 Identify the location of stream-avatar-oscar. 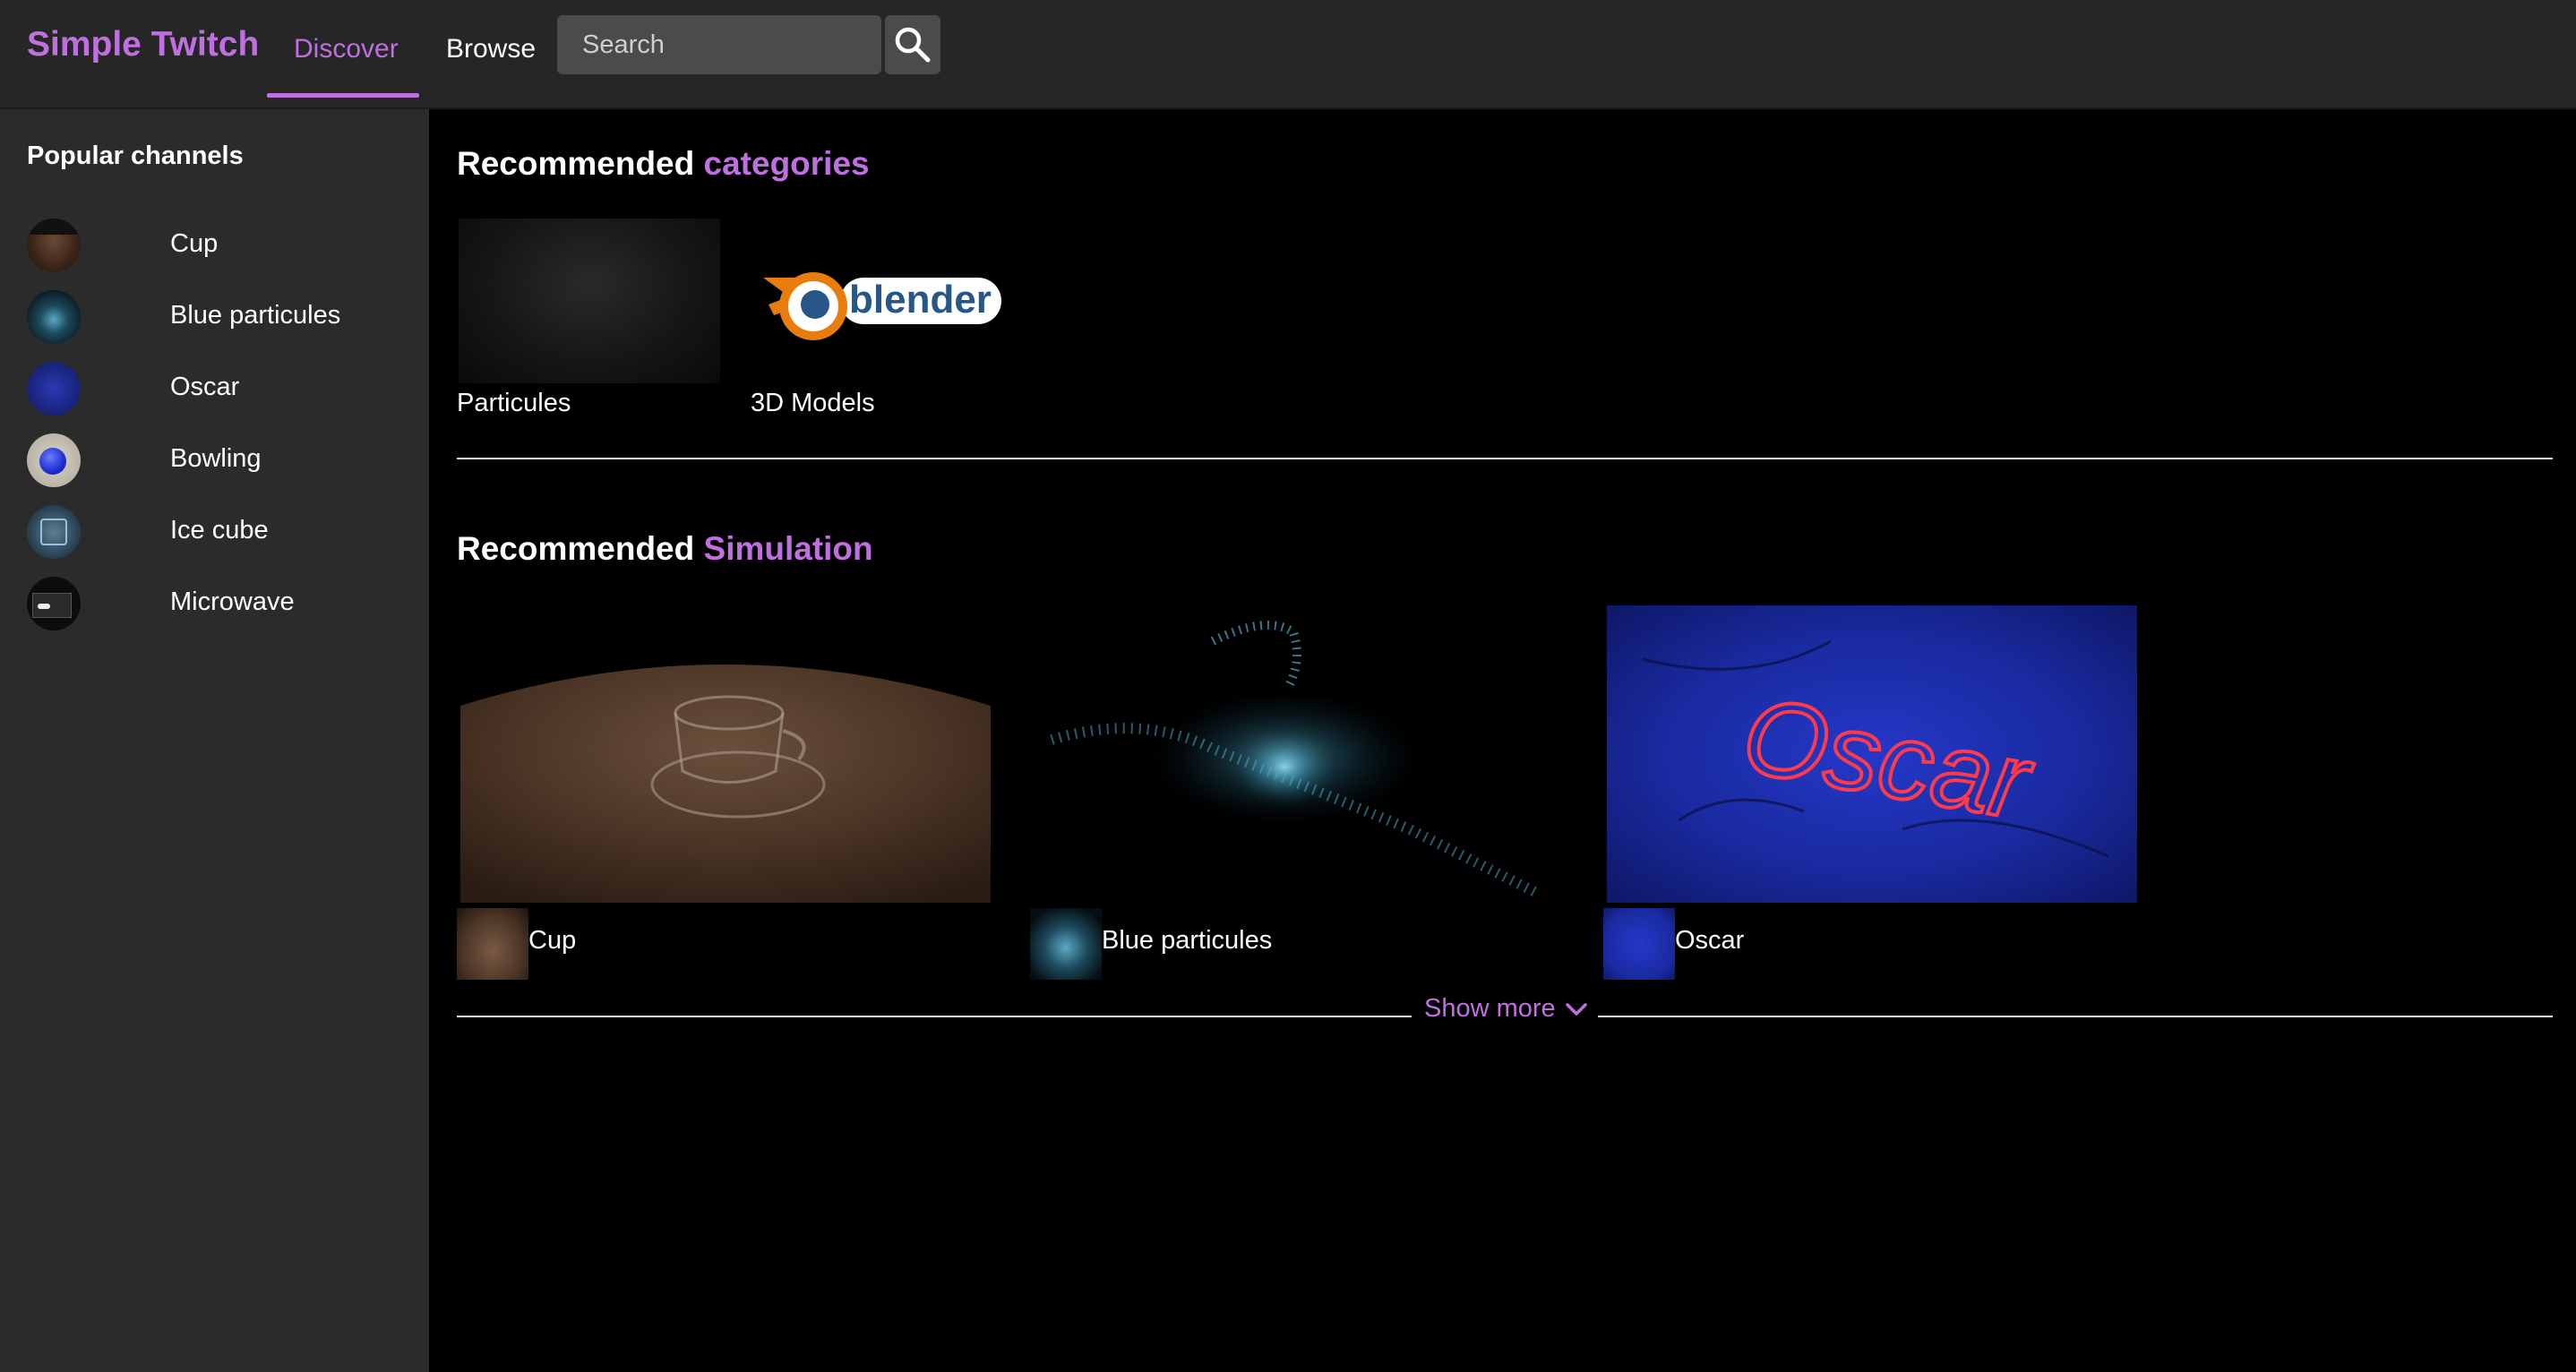
(1639, 944).